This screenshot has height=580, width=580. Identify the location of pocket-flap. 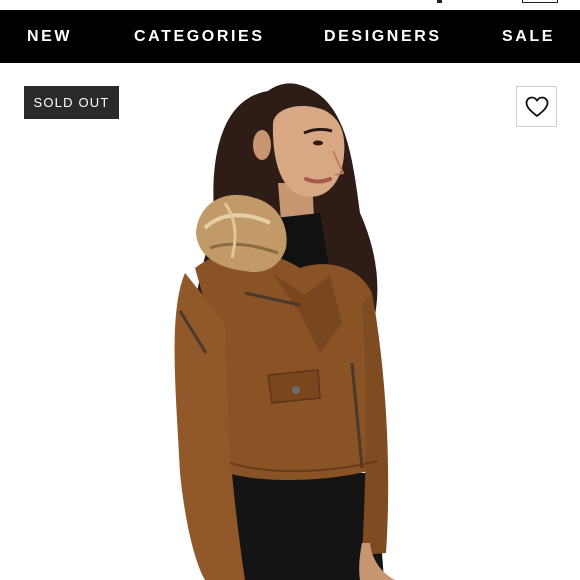
(294, 386).